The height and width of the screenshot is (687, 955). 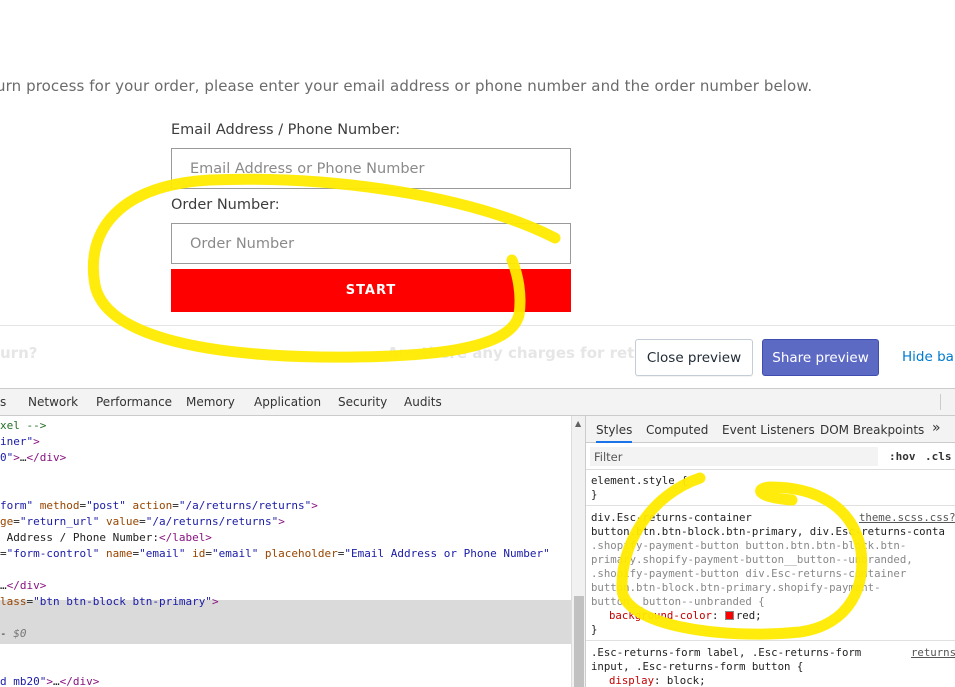 What do you see at coordinates (23, 681) in the screenshot?
I see `code-token: d mb20"` at bounding box center [23, 681].